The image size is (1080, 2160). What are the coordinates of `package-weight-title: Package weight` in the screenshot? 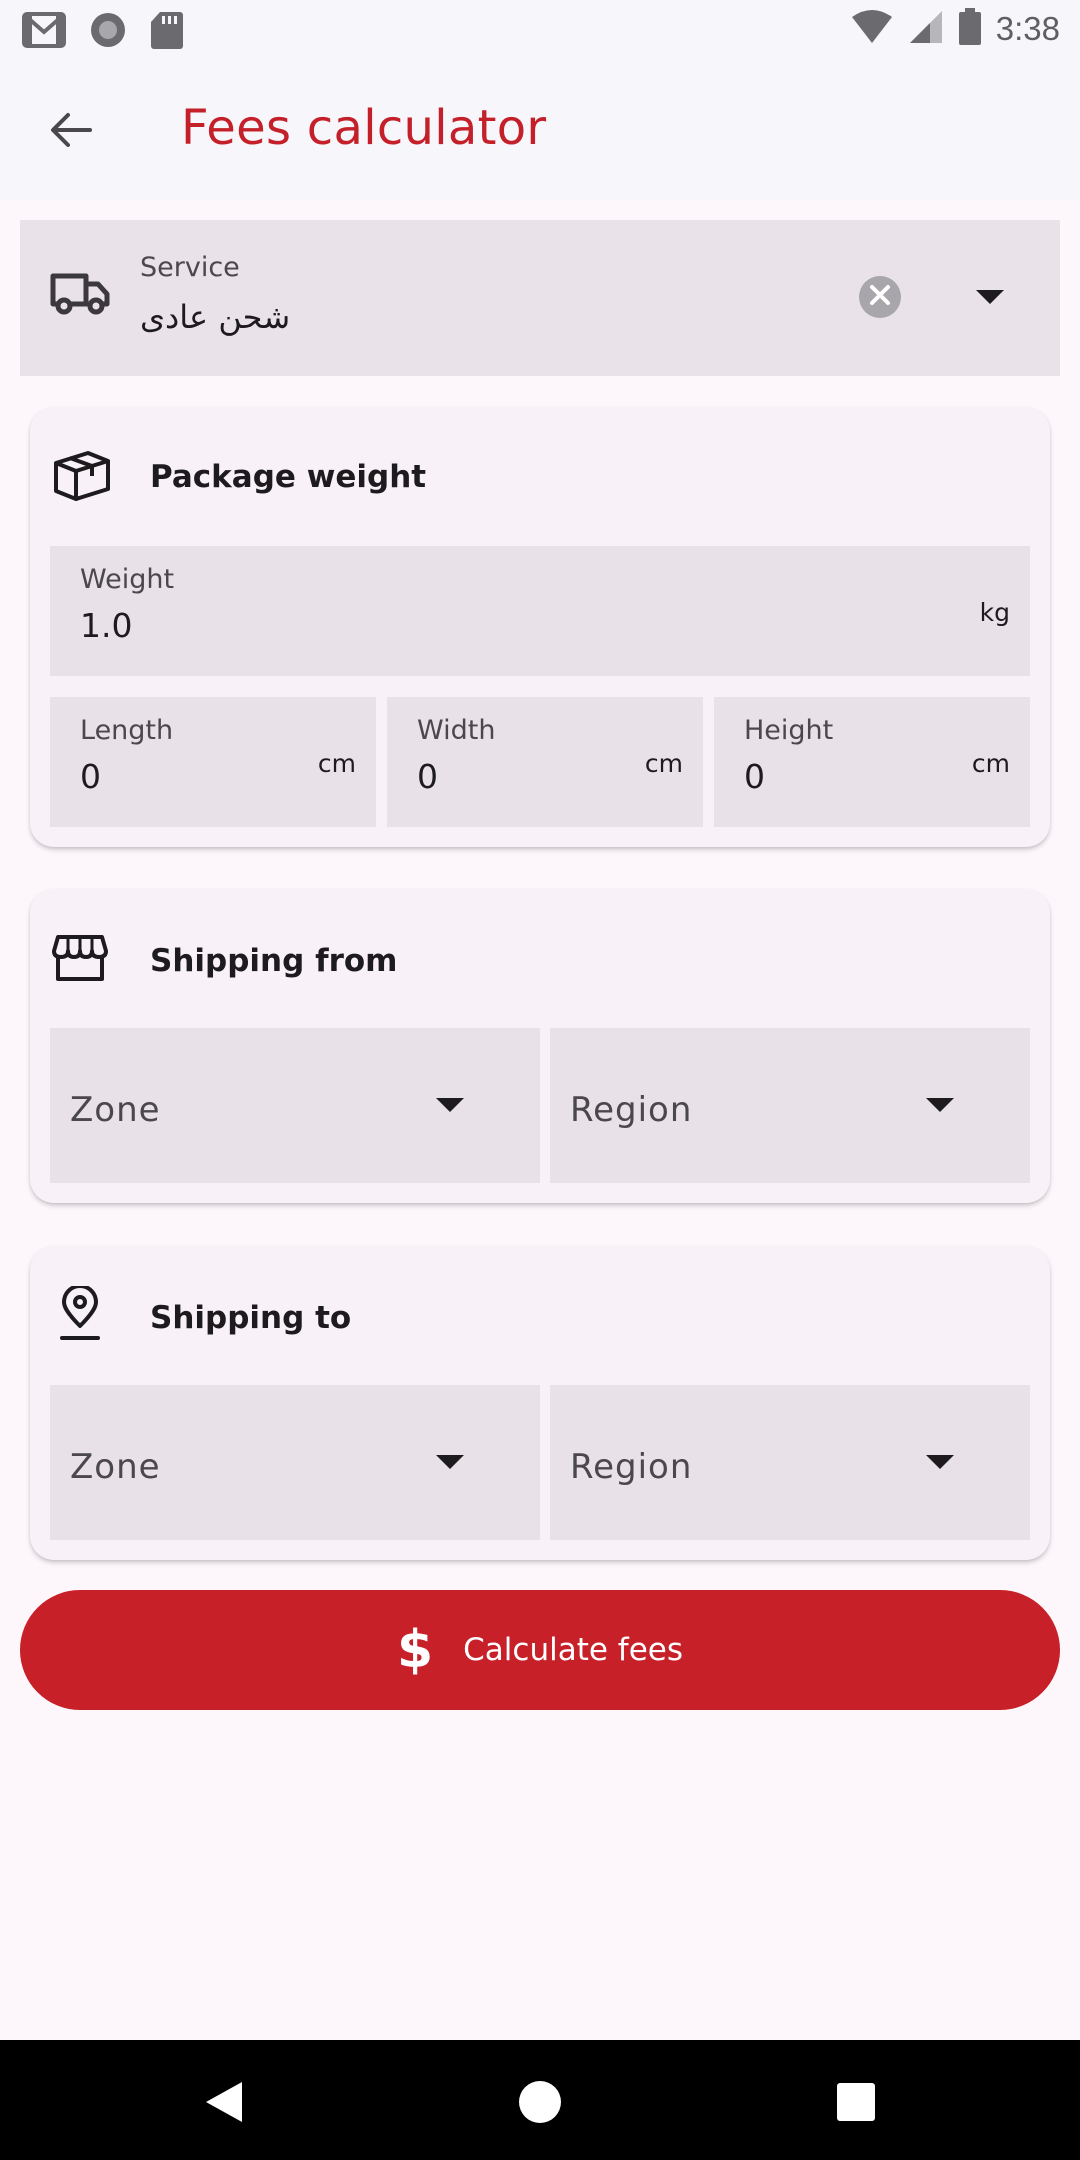 It's located at (288, 477).